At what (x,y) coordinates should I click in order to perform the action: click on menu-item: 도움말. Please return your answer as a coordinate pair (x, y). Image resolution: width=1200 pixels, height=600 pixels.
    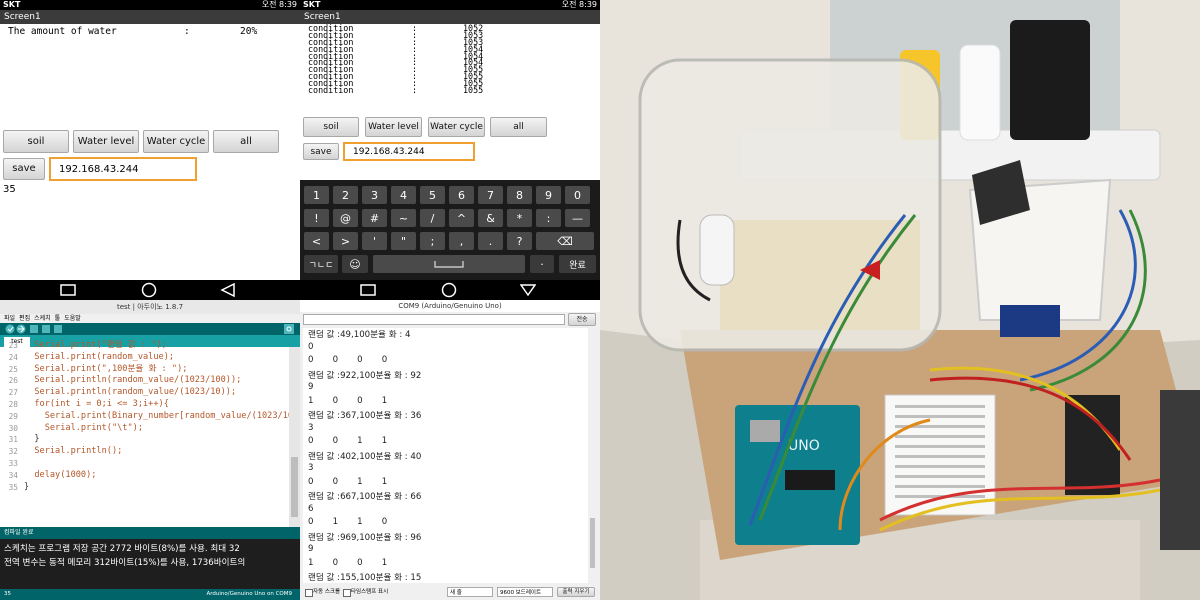
    Looking at the image, I should click on (72, 318).